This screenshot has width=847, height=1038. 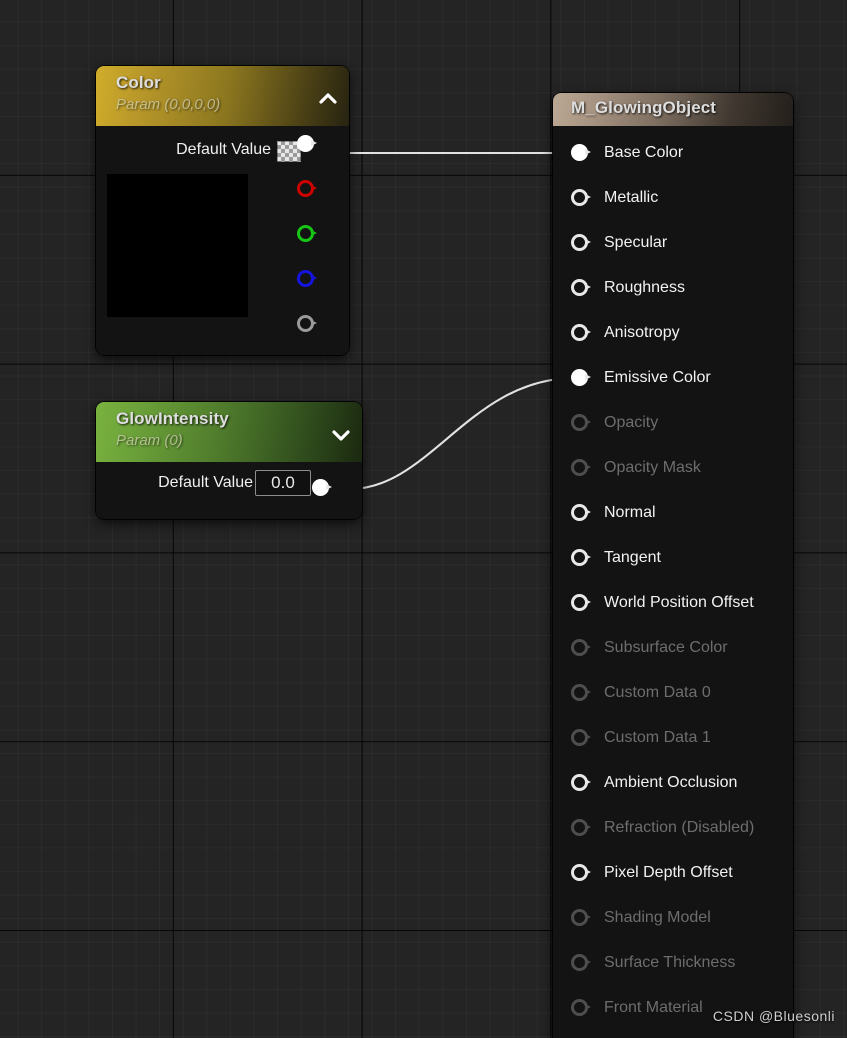 I want to click on pin-color-r, so click(x=308, y=188).